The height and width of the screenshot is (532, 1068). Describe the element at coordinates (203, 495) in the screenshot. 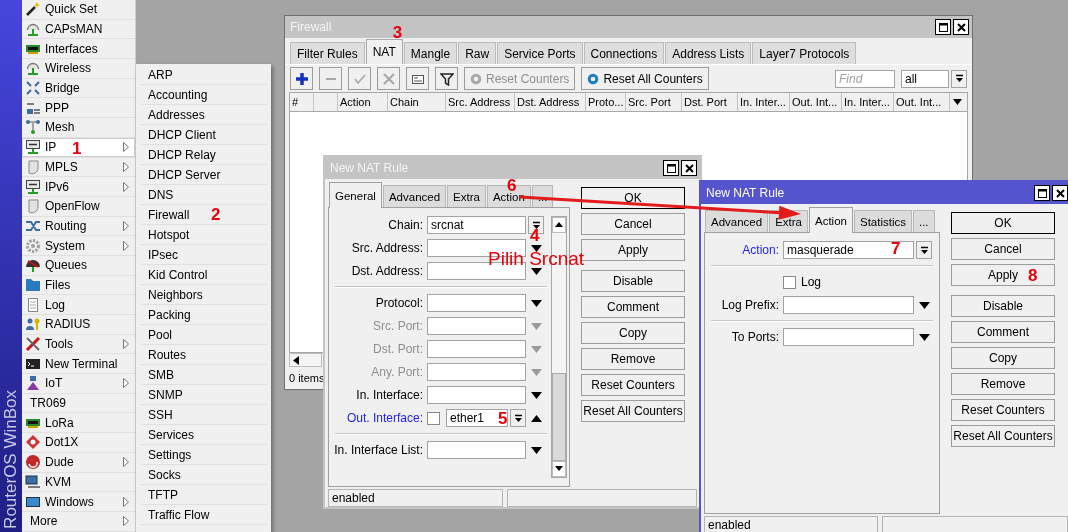

I see `menu-item: TFTP` at that location.